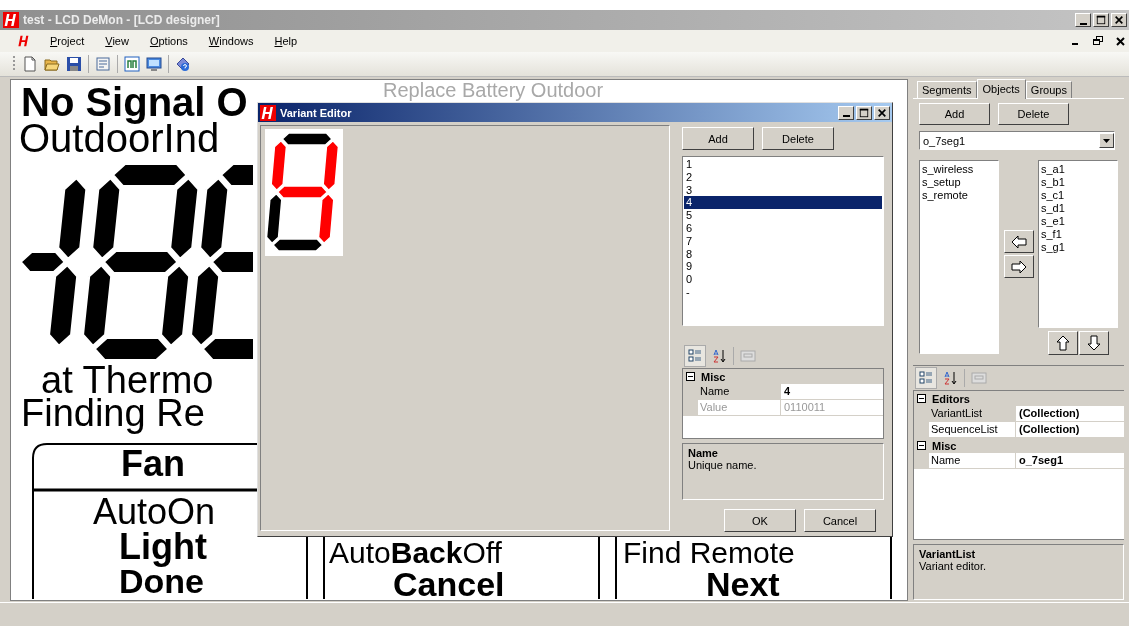  I want to click on left-arrow-icon, so click(1019, 241).